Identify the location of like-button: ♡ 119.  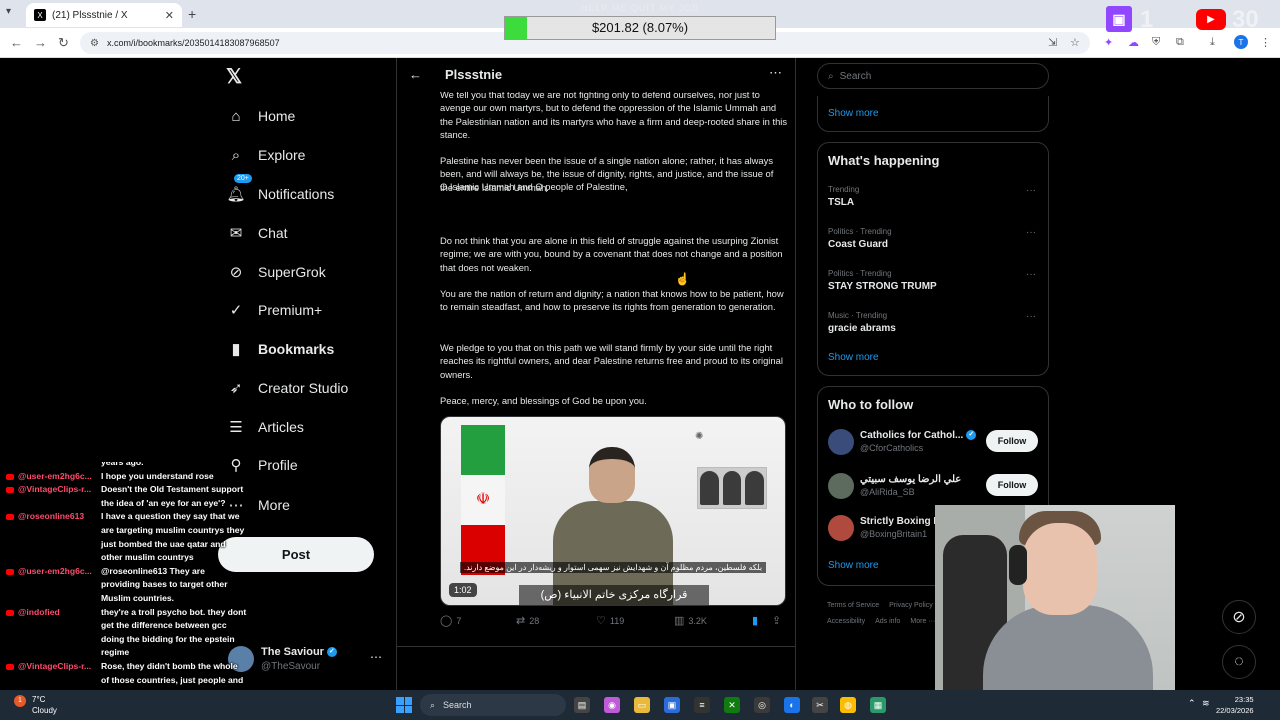
(610, 620).